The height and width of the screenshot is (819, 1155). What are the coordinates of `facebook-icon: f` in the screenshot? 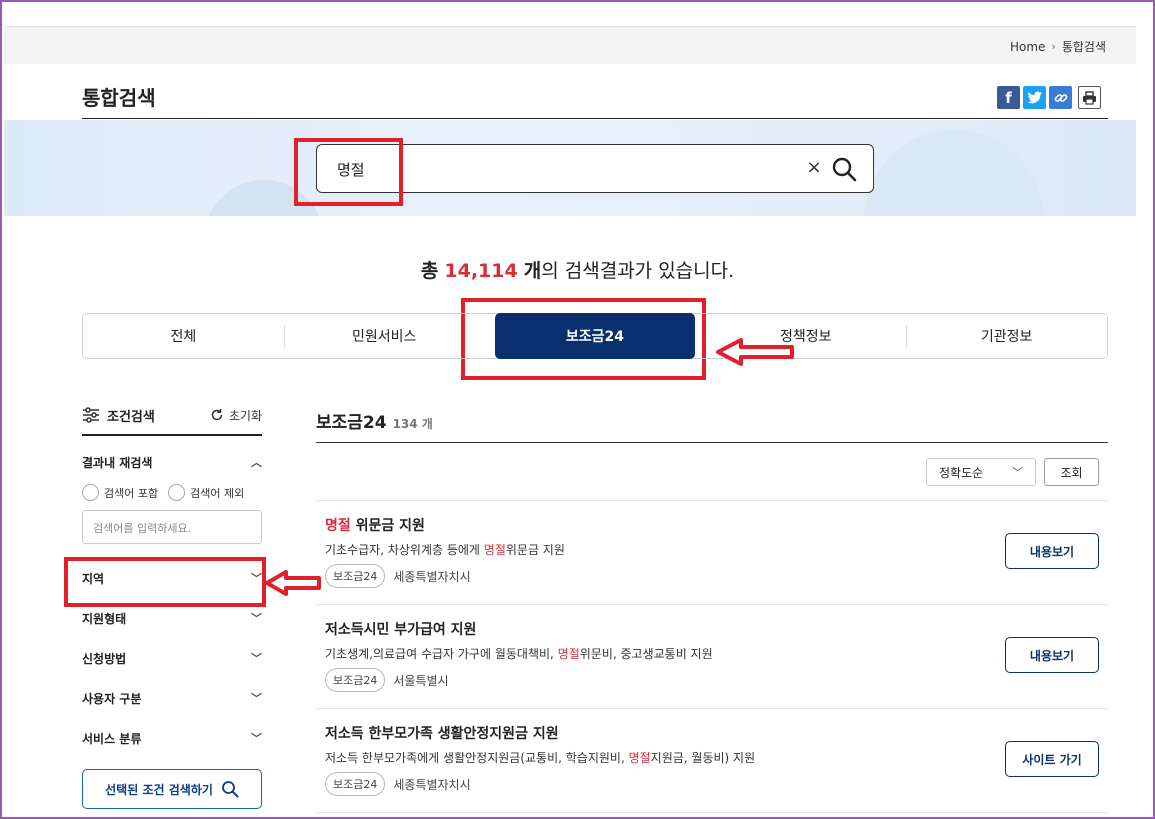 It's located at (1008, 97).